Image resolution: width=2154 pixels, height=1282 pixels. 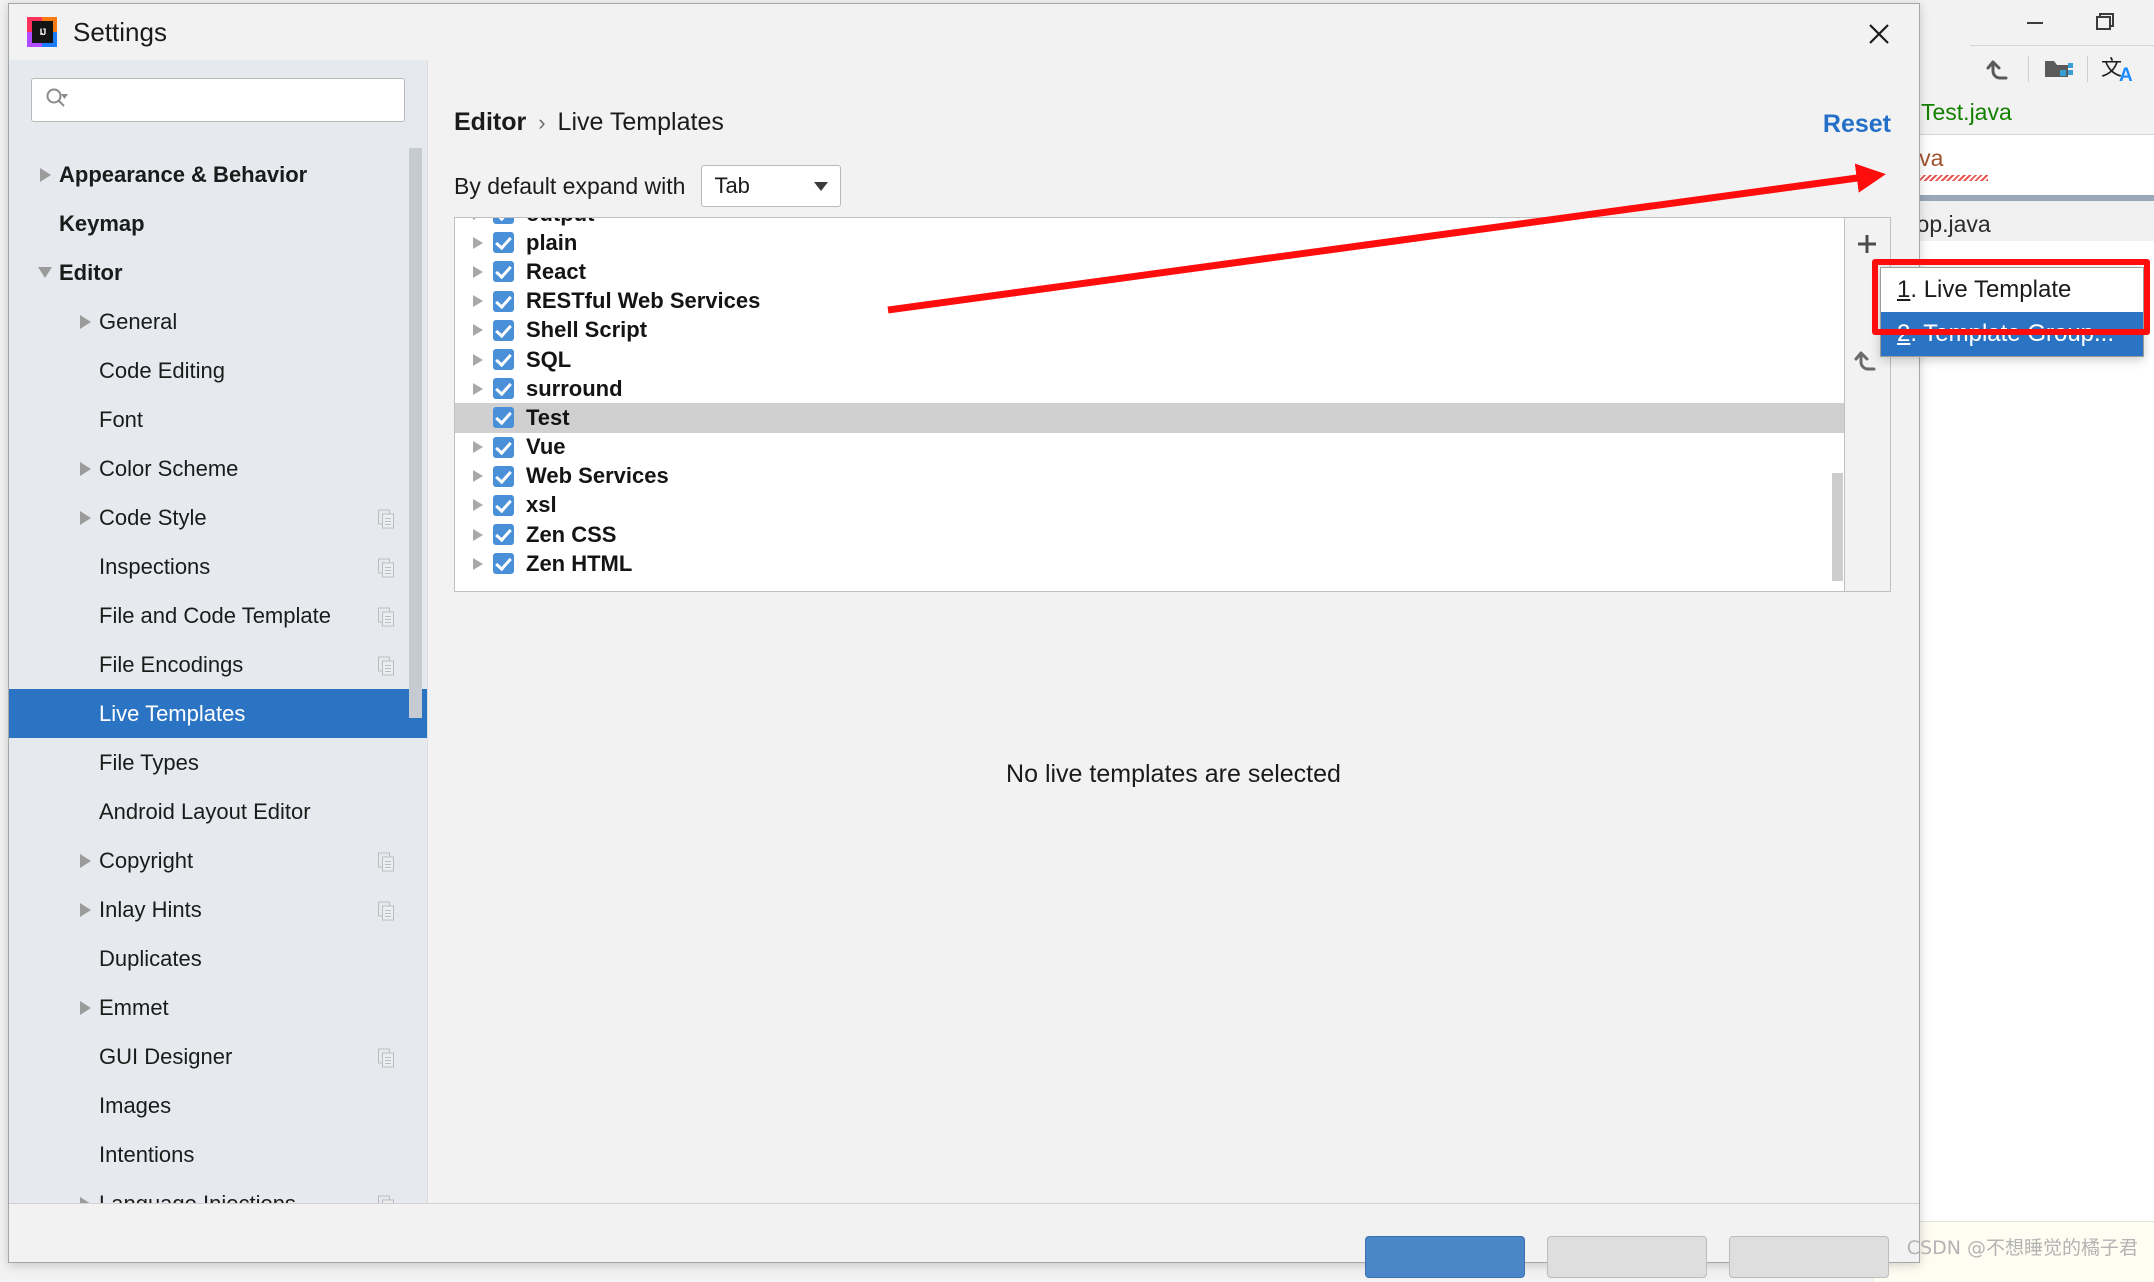 What do you see at coordinates (1149, 563) in the screenshot?
I see `template-group-row: Zen HTML` at bounding box center [1149, 563].